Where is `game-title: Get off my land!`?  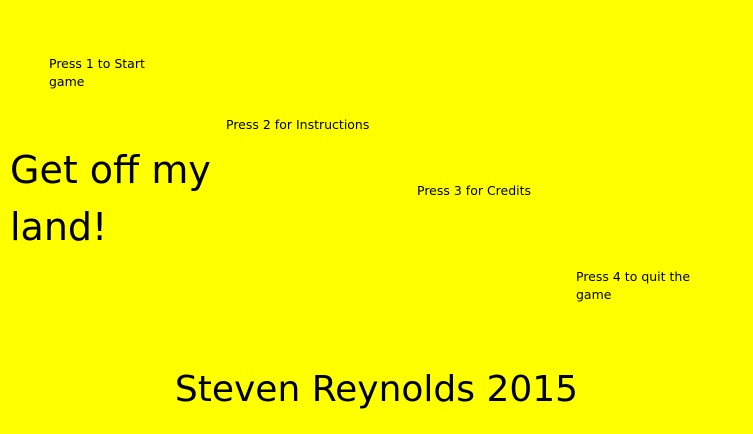
game-title: Get off my land! is located at coordinates (110, 198).